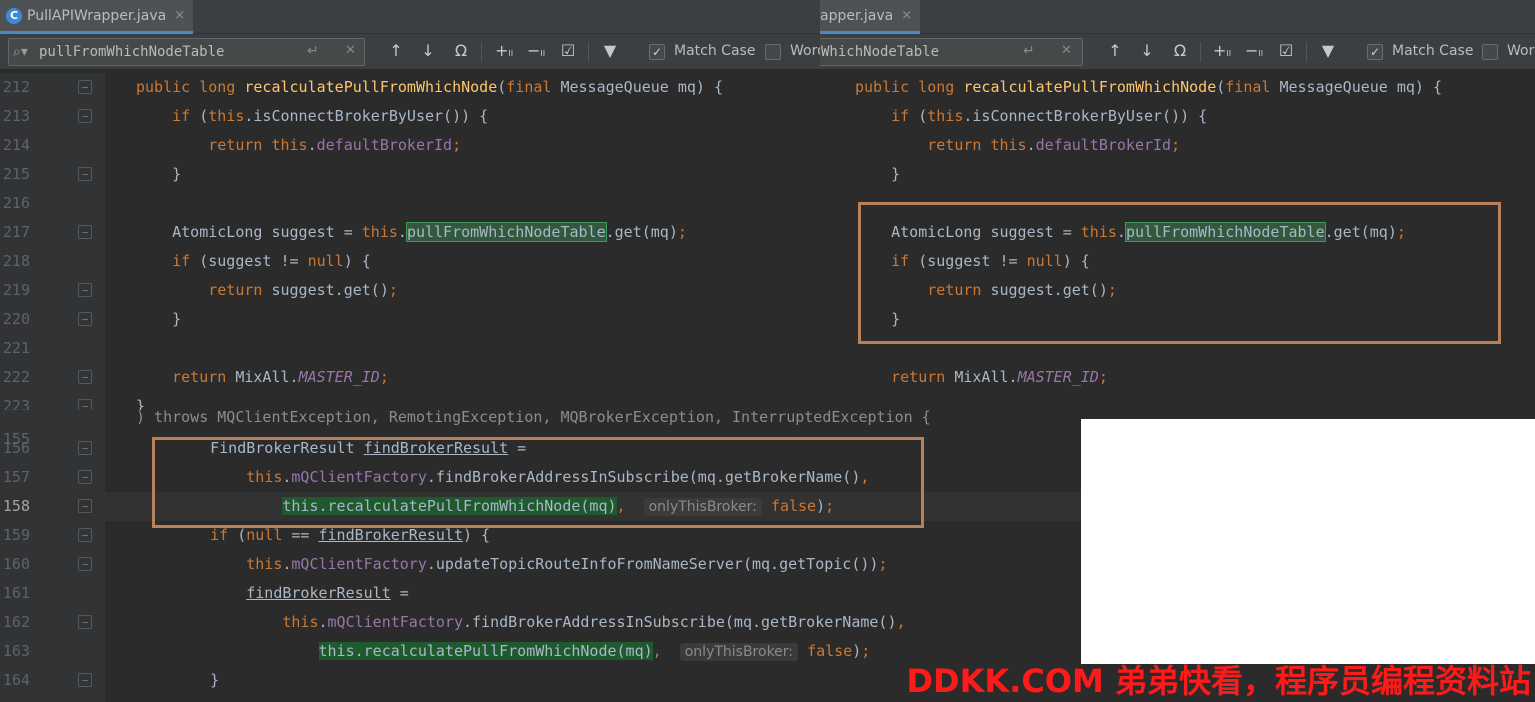 This screenshot has height=702, width=1535. What do you see at coordinates (477, 535) in the screenshot?
I see `code-token: ) {` at bounding box center [477, 535].